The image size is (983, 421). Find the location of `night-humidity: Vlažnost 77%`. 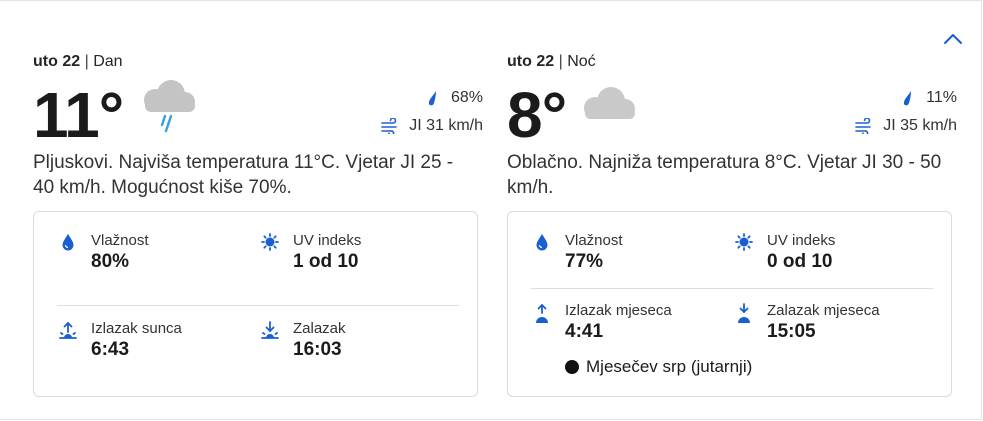

night-humidity: Vlažnost 77% is located at coordinates (577, 253).